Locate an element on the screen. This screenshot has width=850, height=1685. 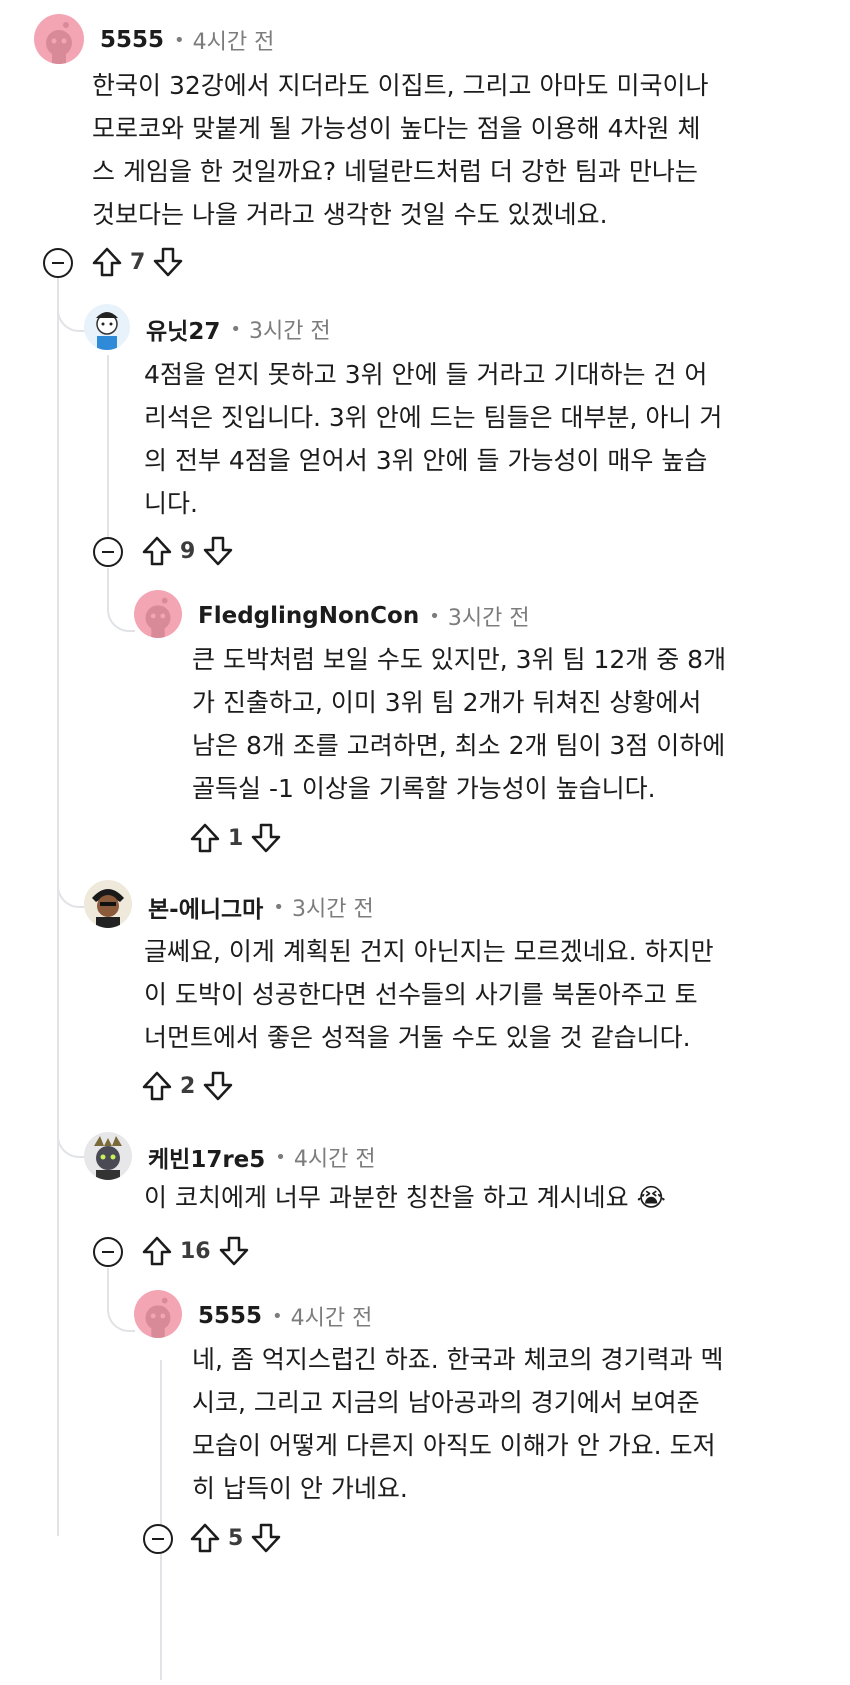
vote-count: 2 is located at coordinates (188, 1086).